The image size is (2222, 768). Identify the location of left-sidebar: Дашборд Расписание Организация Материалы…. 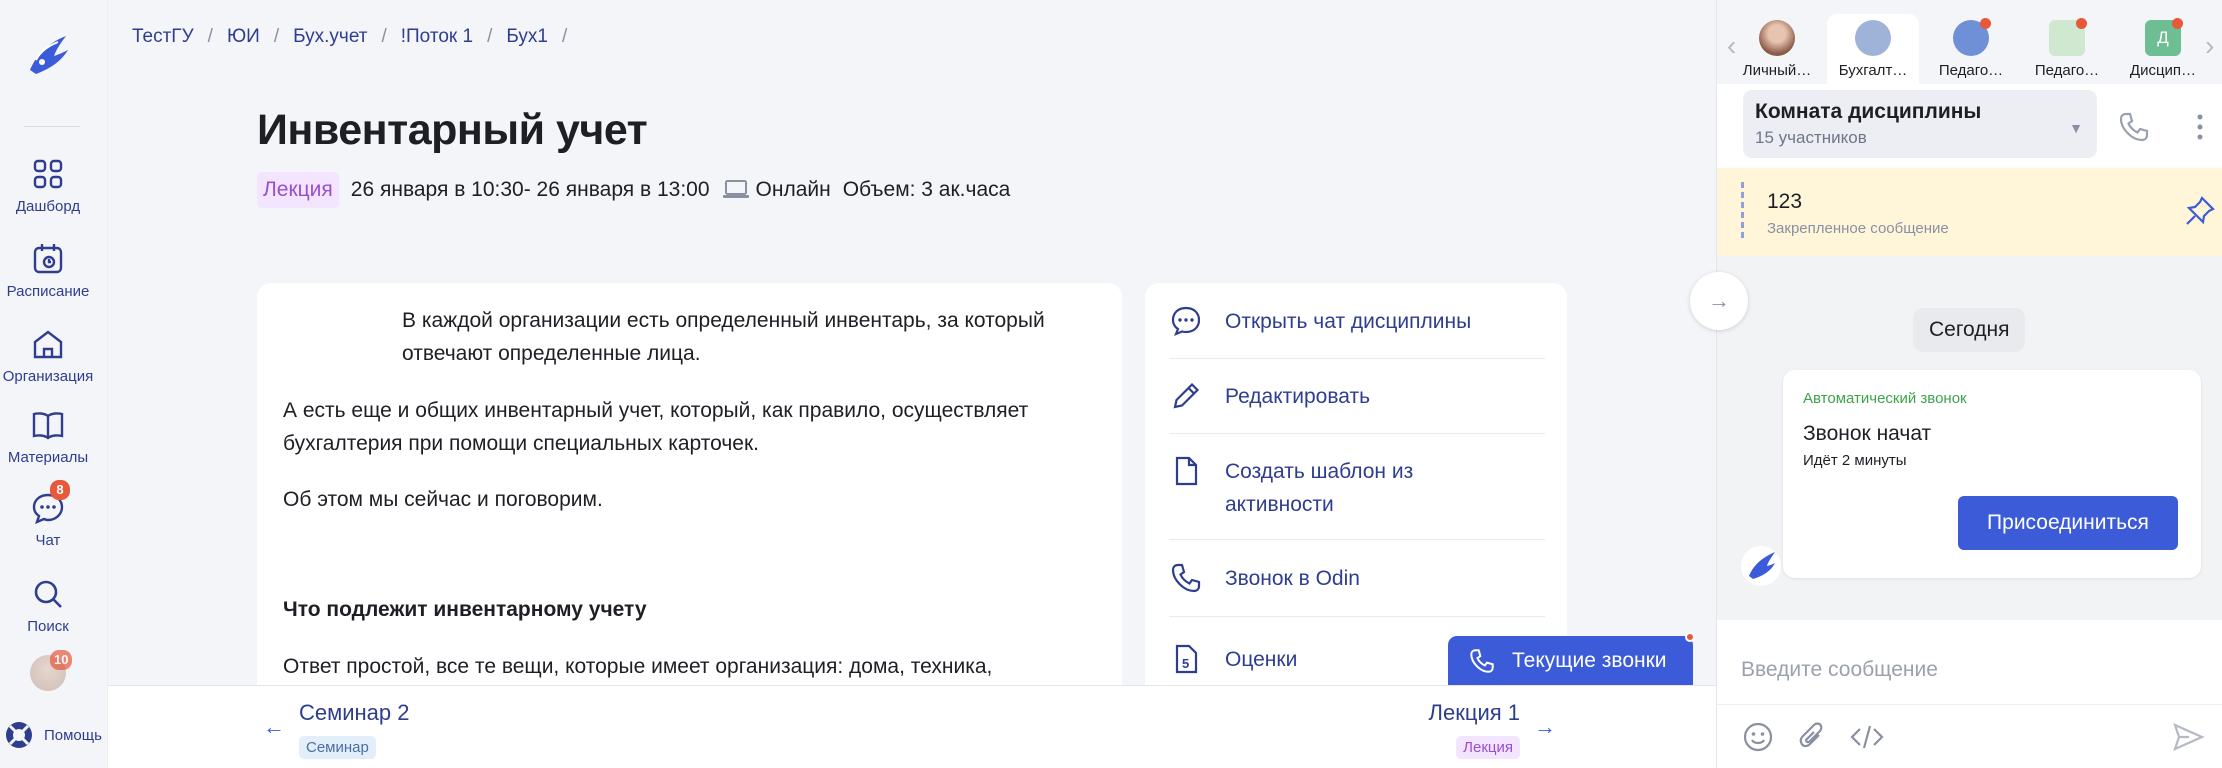
(54, 384).